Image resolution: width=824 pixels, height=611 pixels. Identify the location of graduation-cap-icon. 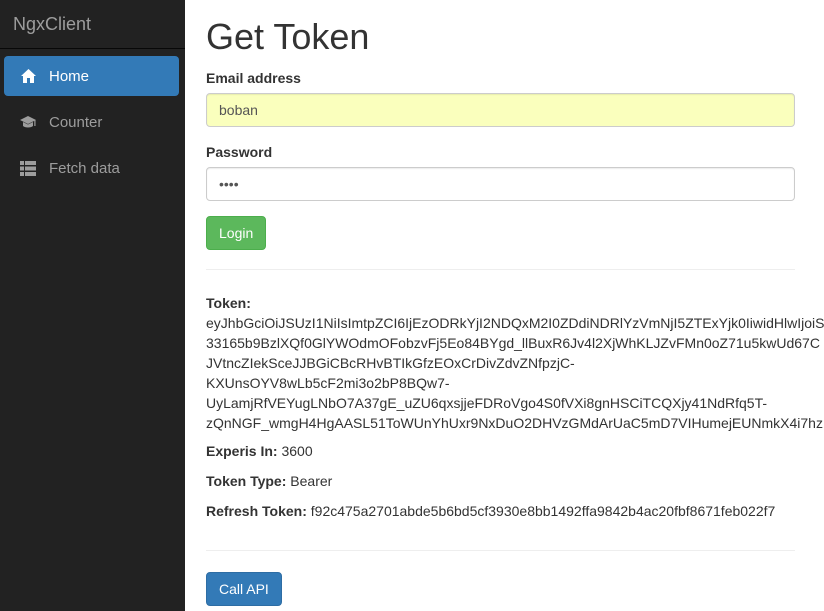
(28, 122).